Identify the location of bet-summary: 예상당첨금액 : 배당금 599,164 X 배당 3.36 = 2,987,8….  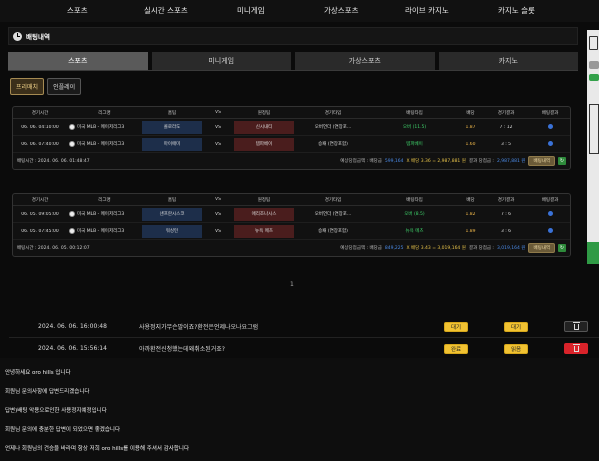
(453, 161).